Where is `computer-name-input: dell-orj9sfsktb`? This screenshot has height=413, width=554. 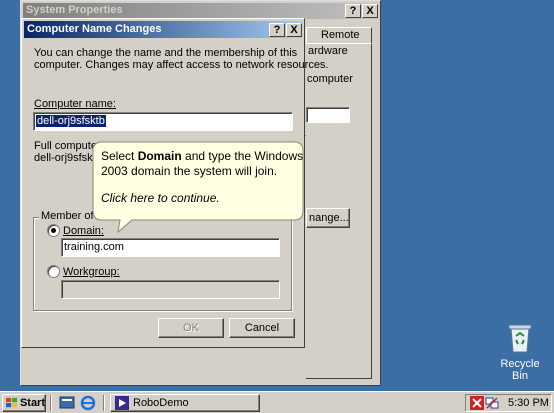 computer-name-input: dell-orj9sfsktb is located at coordinates (163, 121).